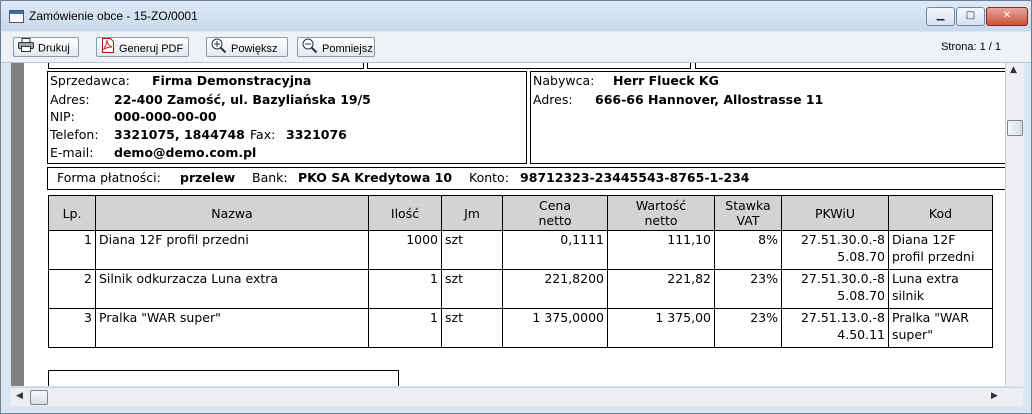 The height and width of the screenshot is (414, 1032). Describe the element at coordinates (940, 16) in the screenshot. I see `minimize-button: ▁` at that location.